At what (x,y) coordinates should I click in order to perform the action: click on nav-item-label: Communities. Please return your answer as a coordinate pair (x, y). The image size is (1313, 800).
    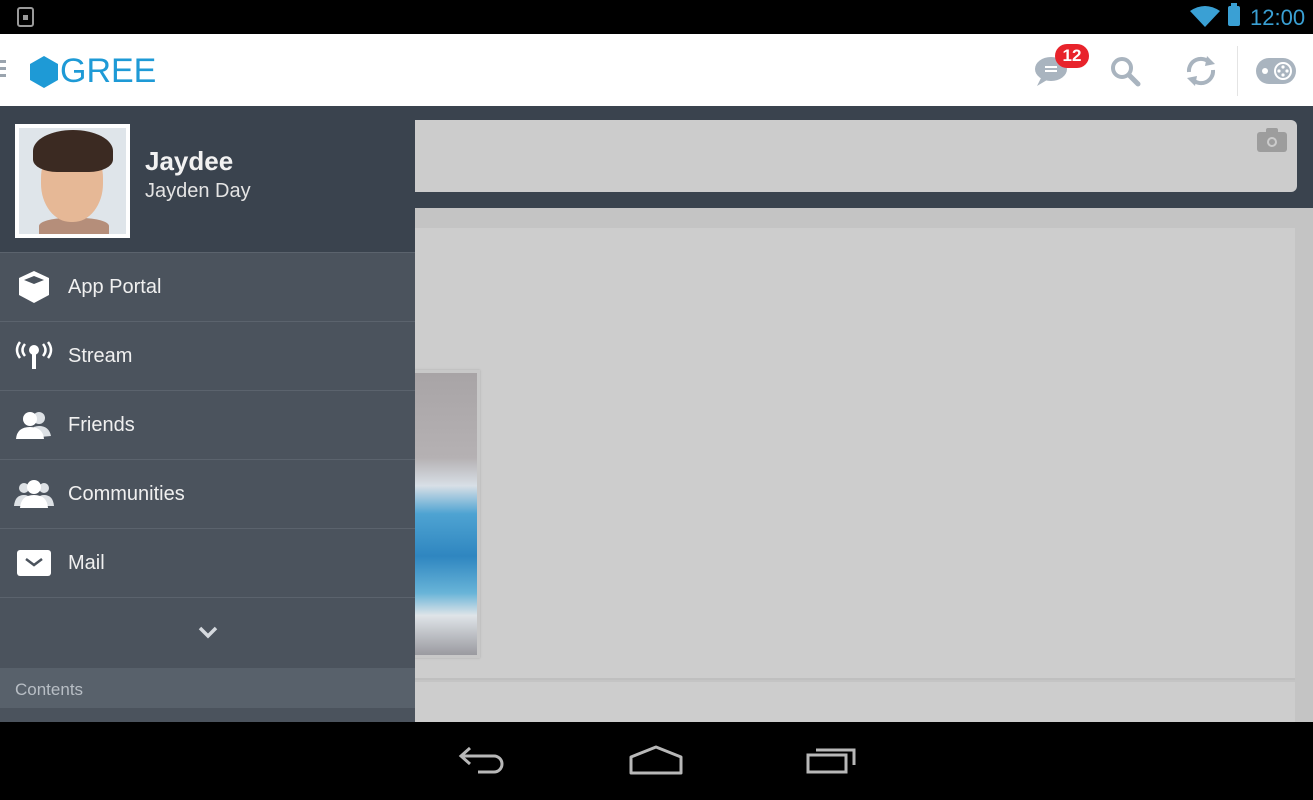
    Looking at the image, I should click on (126, 493).